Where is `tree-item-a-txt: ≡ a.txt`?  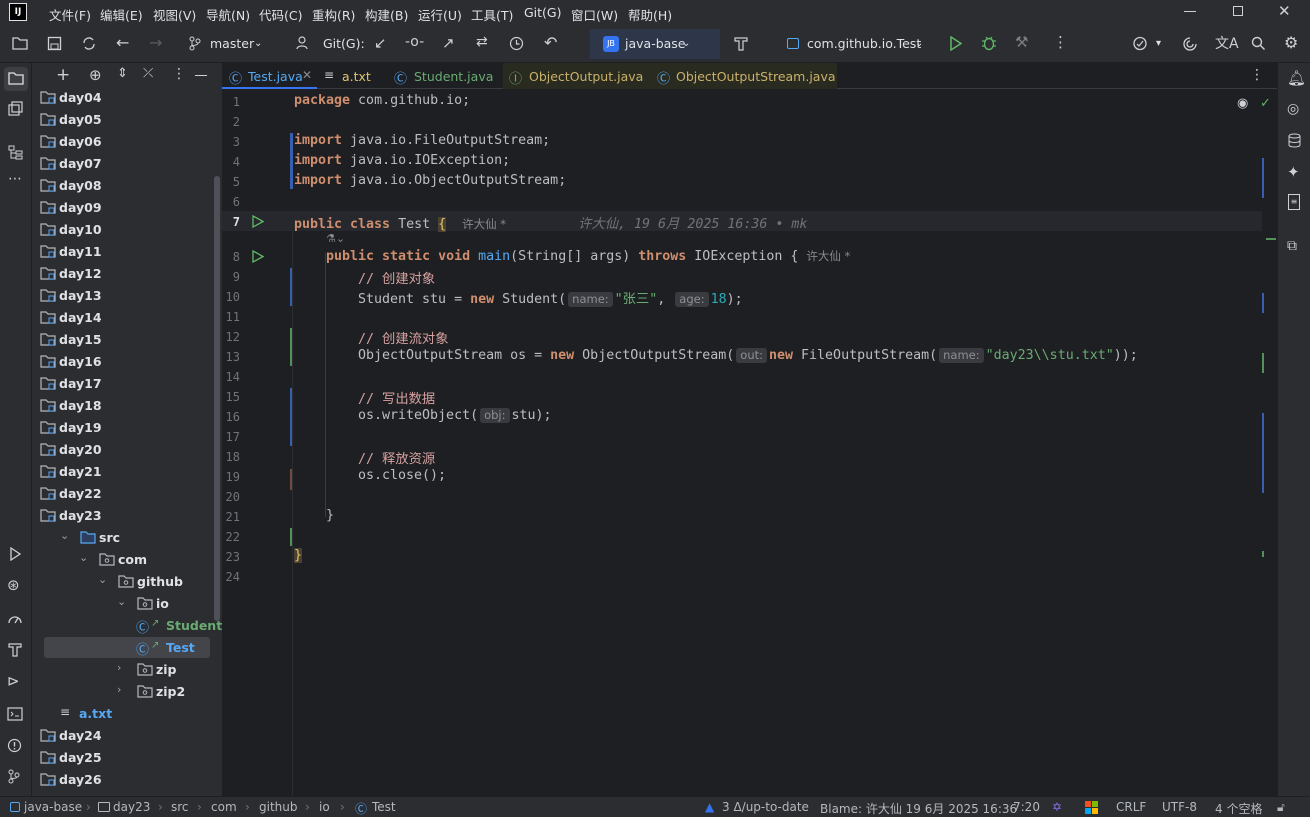 tree-item-a-txt: ≡ a.txt is located at coordinates (127, 714).